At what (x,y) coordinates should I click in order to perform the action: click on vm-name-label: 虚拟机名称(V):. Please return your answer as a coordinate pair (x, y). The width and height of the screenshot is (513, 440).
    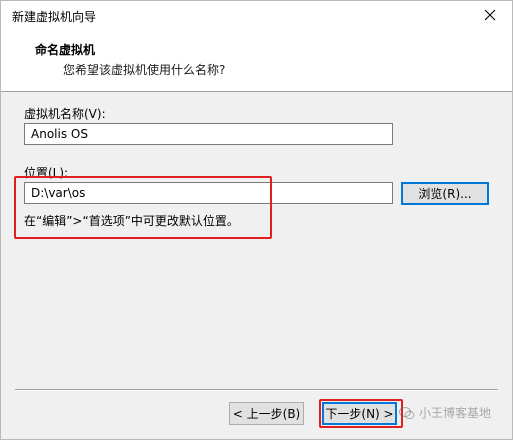
    Looking at the image, I should click on (65, 114).